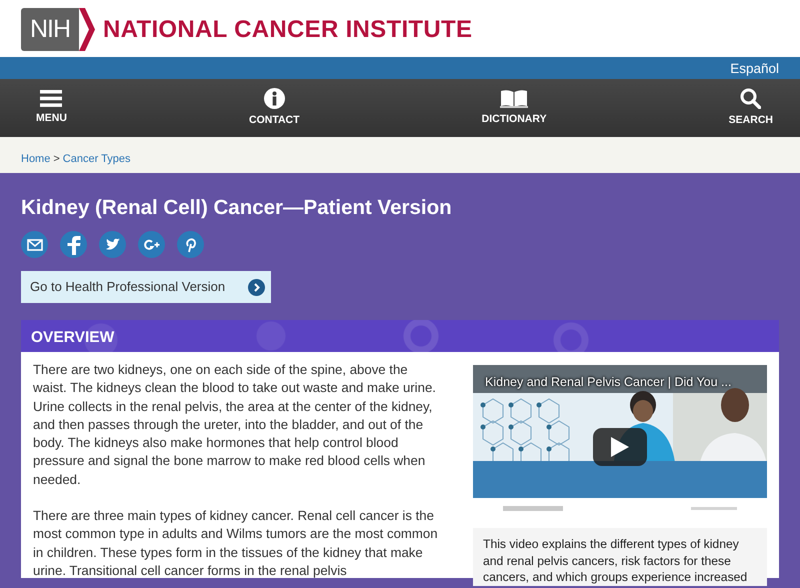 The width and height of the screenshot is (800, 588). Describe the element at coordinates (96, 159) in the screenshot. I see `breadcrumb-link: Cancer Types` at that location.